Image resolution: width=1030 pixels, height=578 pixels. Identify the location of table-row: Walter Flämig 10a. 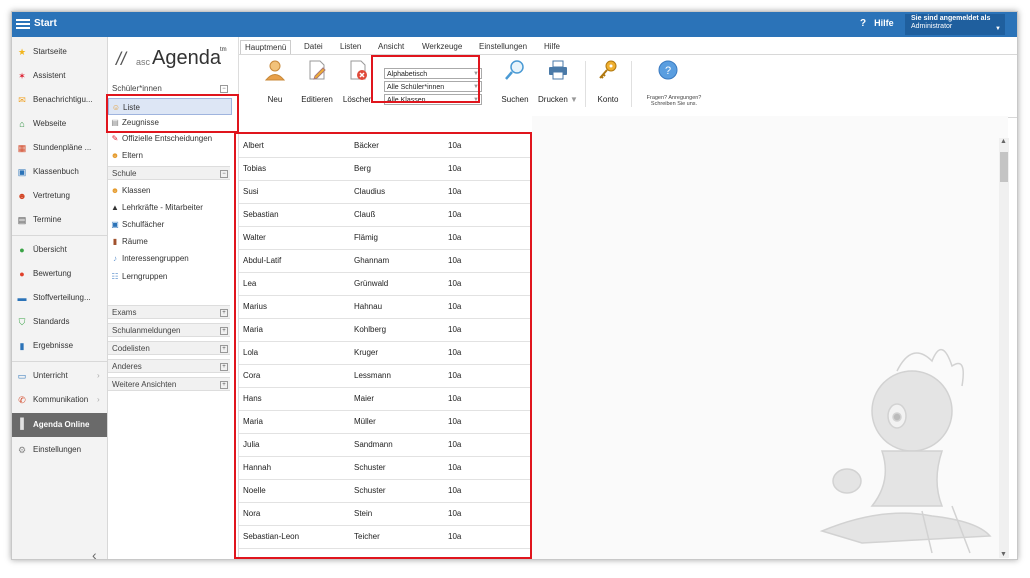
(385, 238).